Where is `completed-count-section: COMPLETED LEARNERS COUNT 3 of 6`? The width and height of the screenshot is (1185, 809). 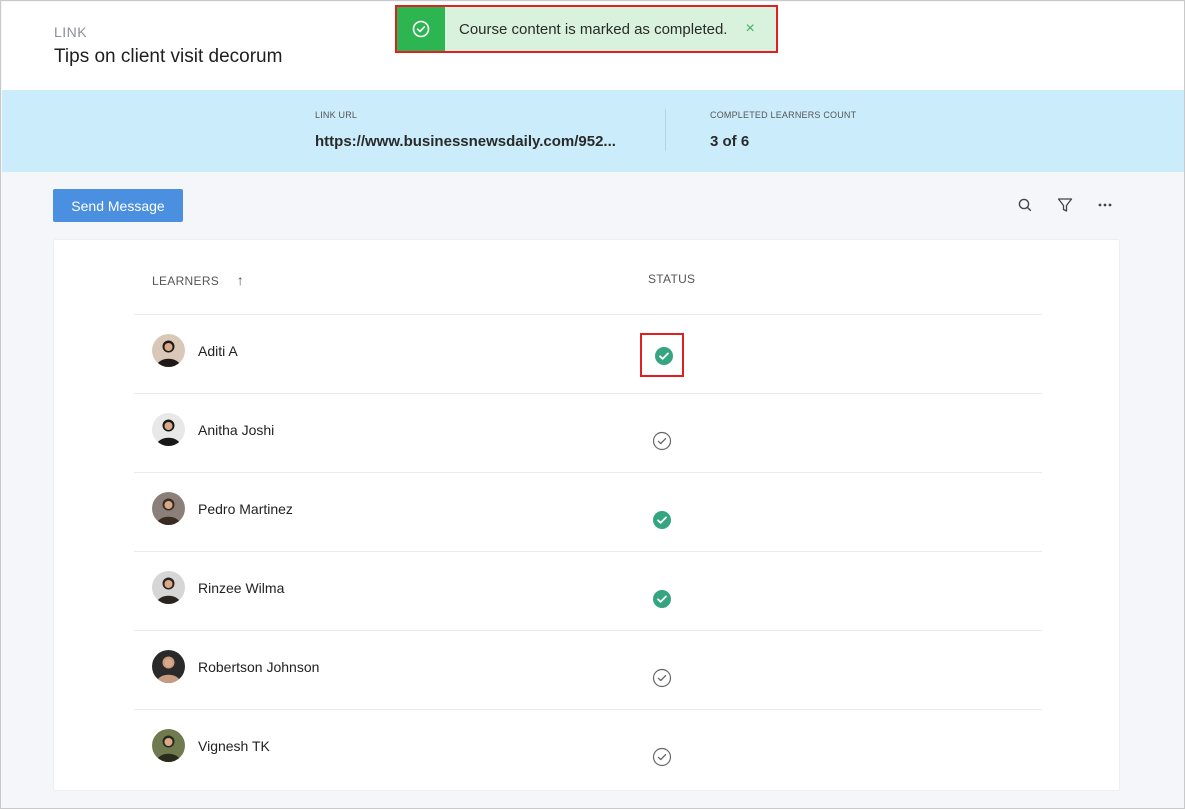
completed-count-section: COMPLETED LEARNERS COUNT 3 of 6 is located at coordinates (783, 130).